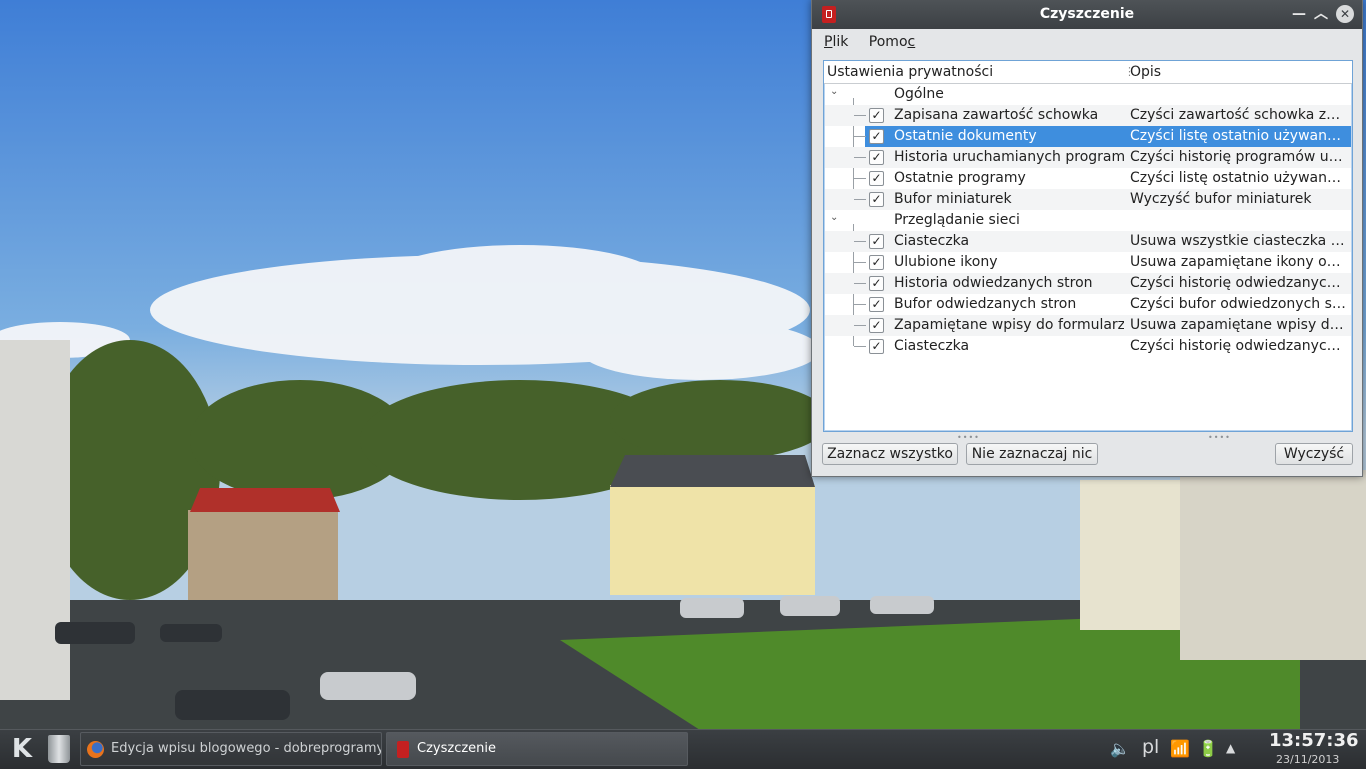 The width and height of the screenshot is (1366, 769). Describe the element at coordinates (1314, 740) in the screenshot. I see `clock-time: 13:57:36` at that location.